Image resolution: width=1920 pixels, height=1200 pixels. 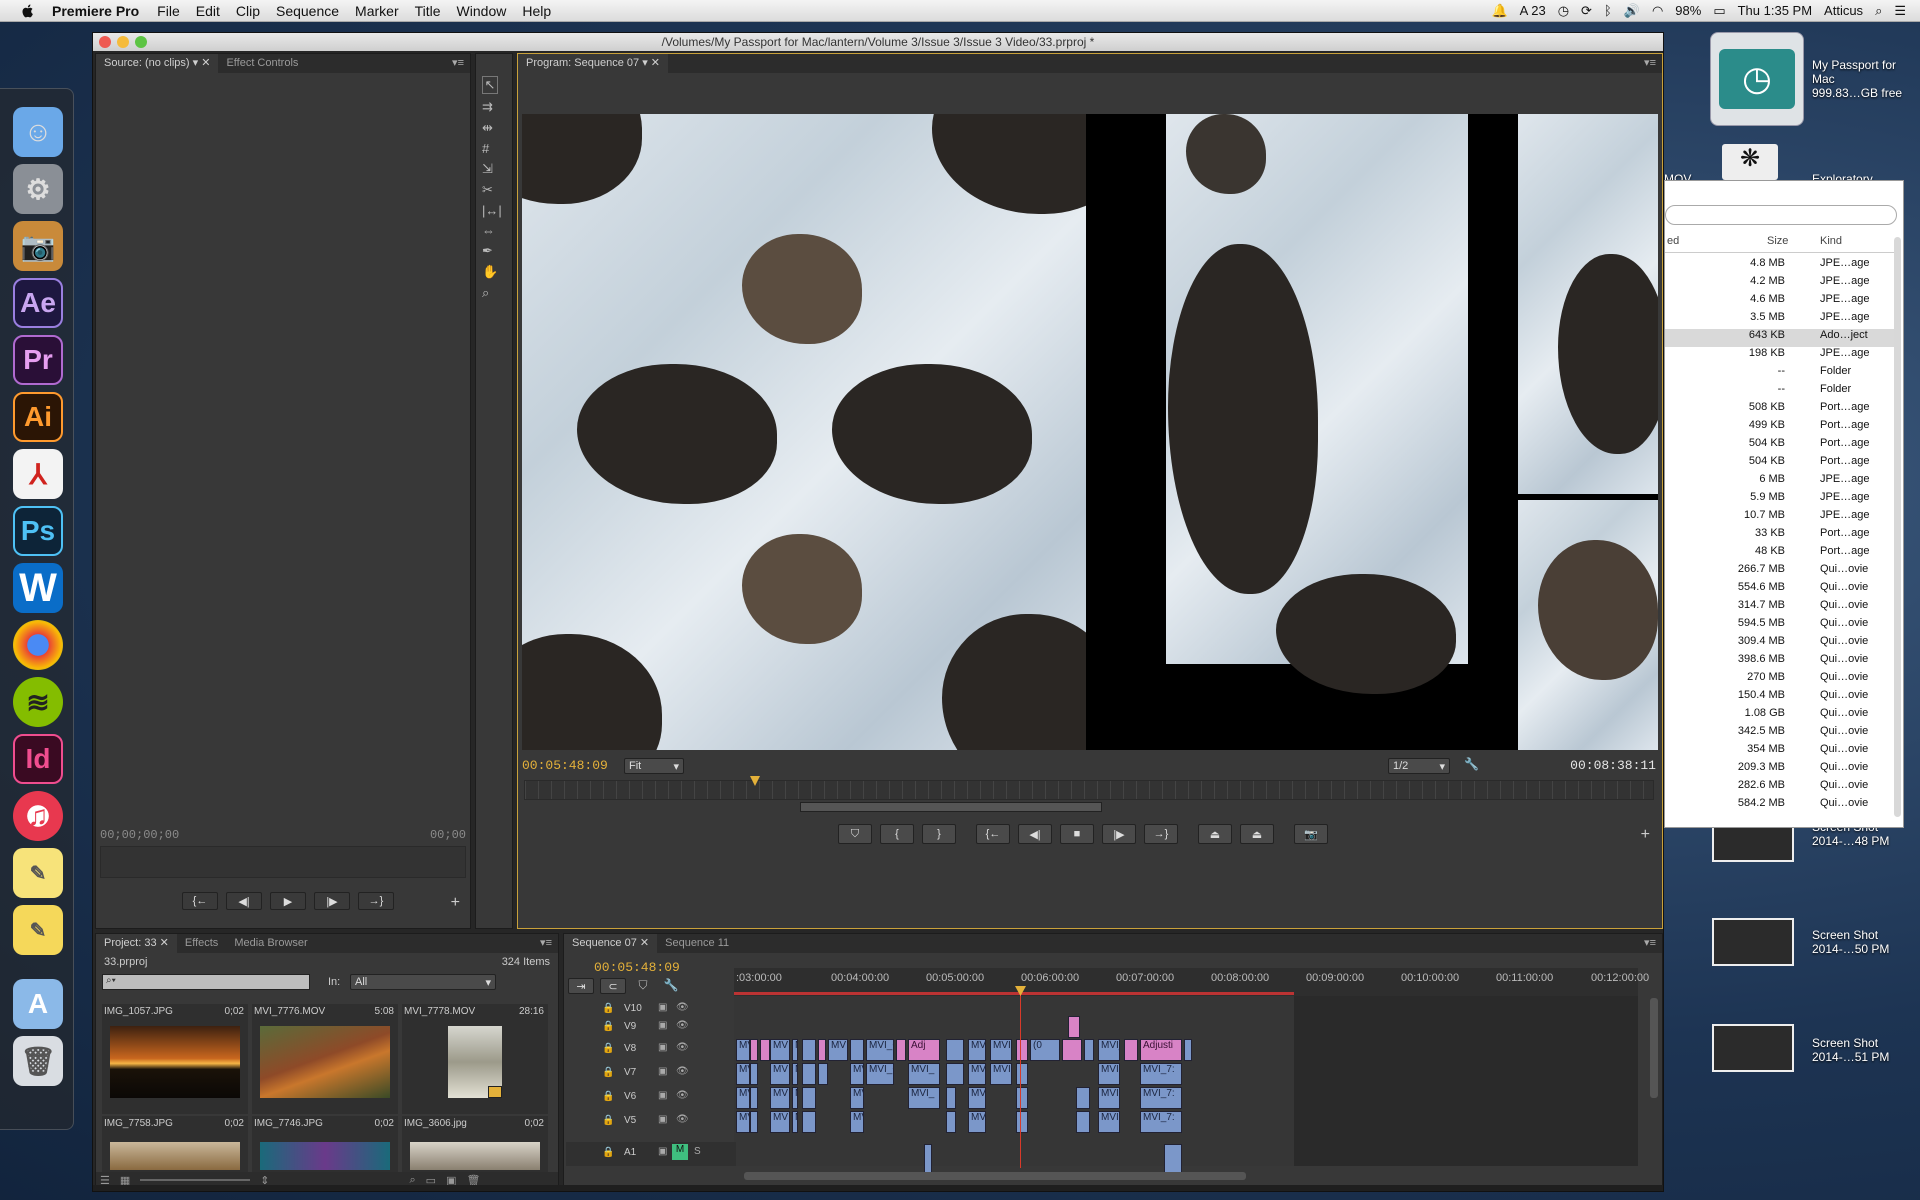 I want to click on finder-row: 584.2 MB Qui…ovie, so click(x=1780, y=806).